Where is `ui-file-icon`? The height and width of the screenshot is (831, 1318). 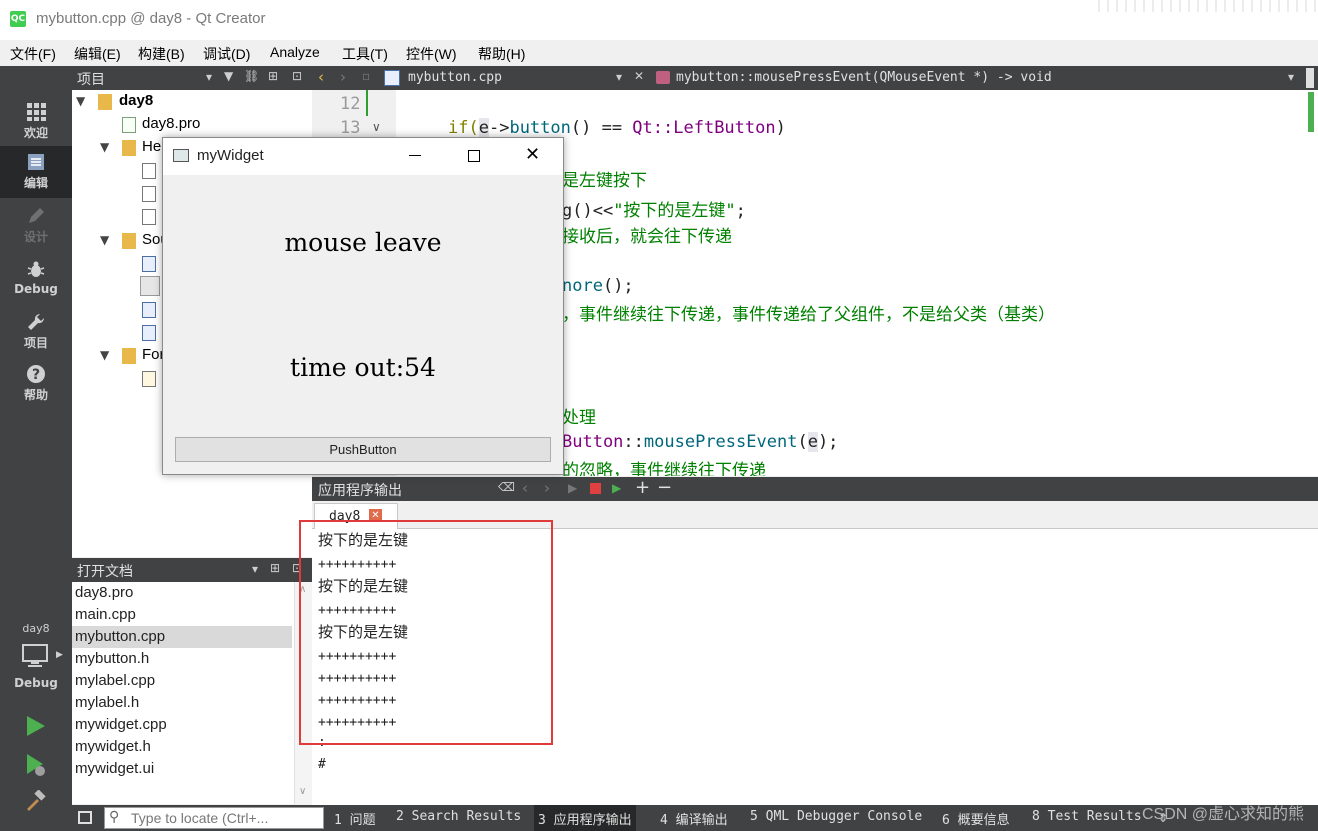
ui-file-icon is located at coordinates (149, 379).